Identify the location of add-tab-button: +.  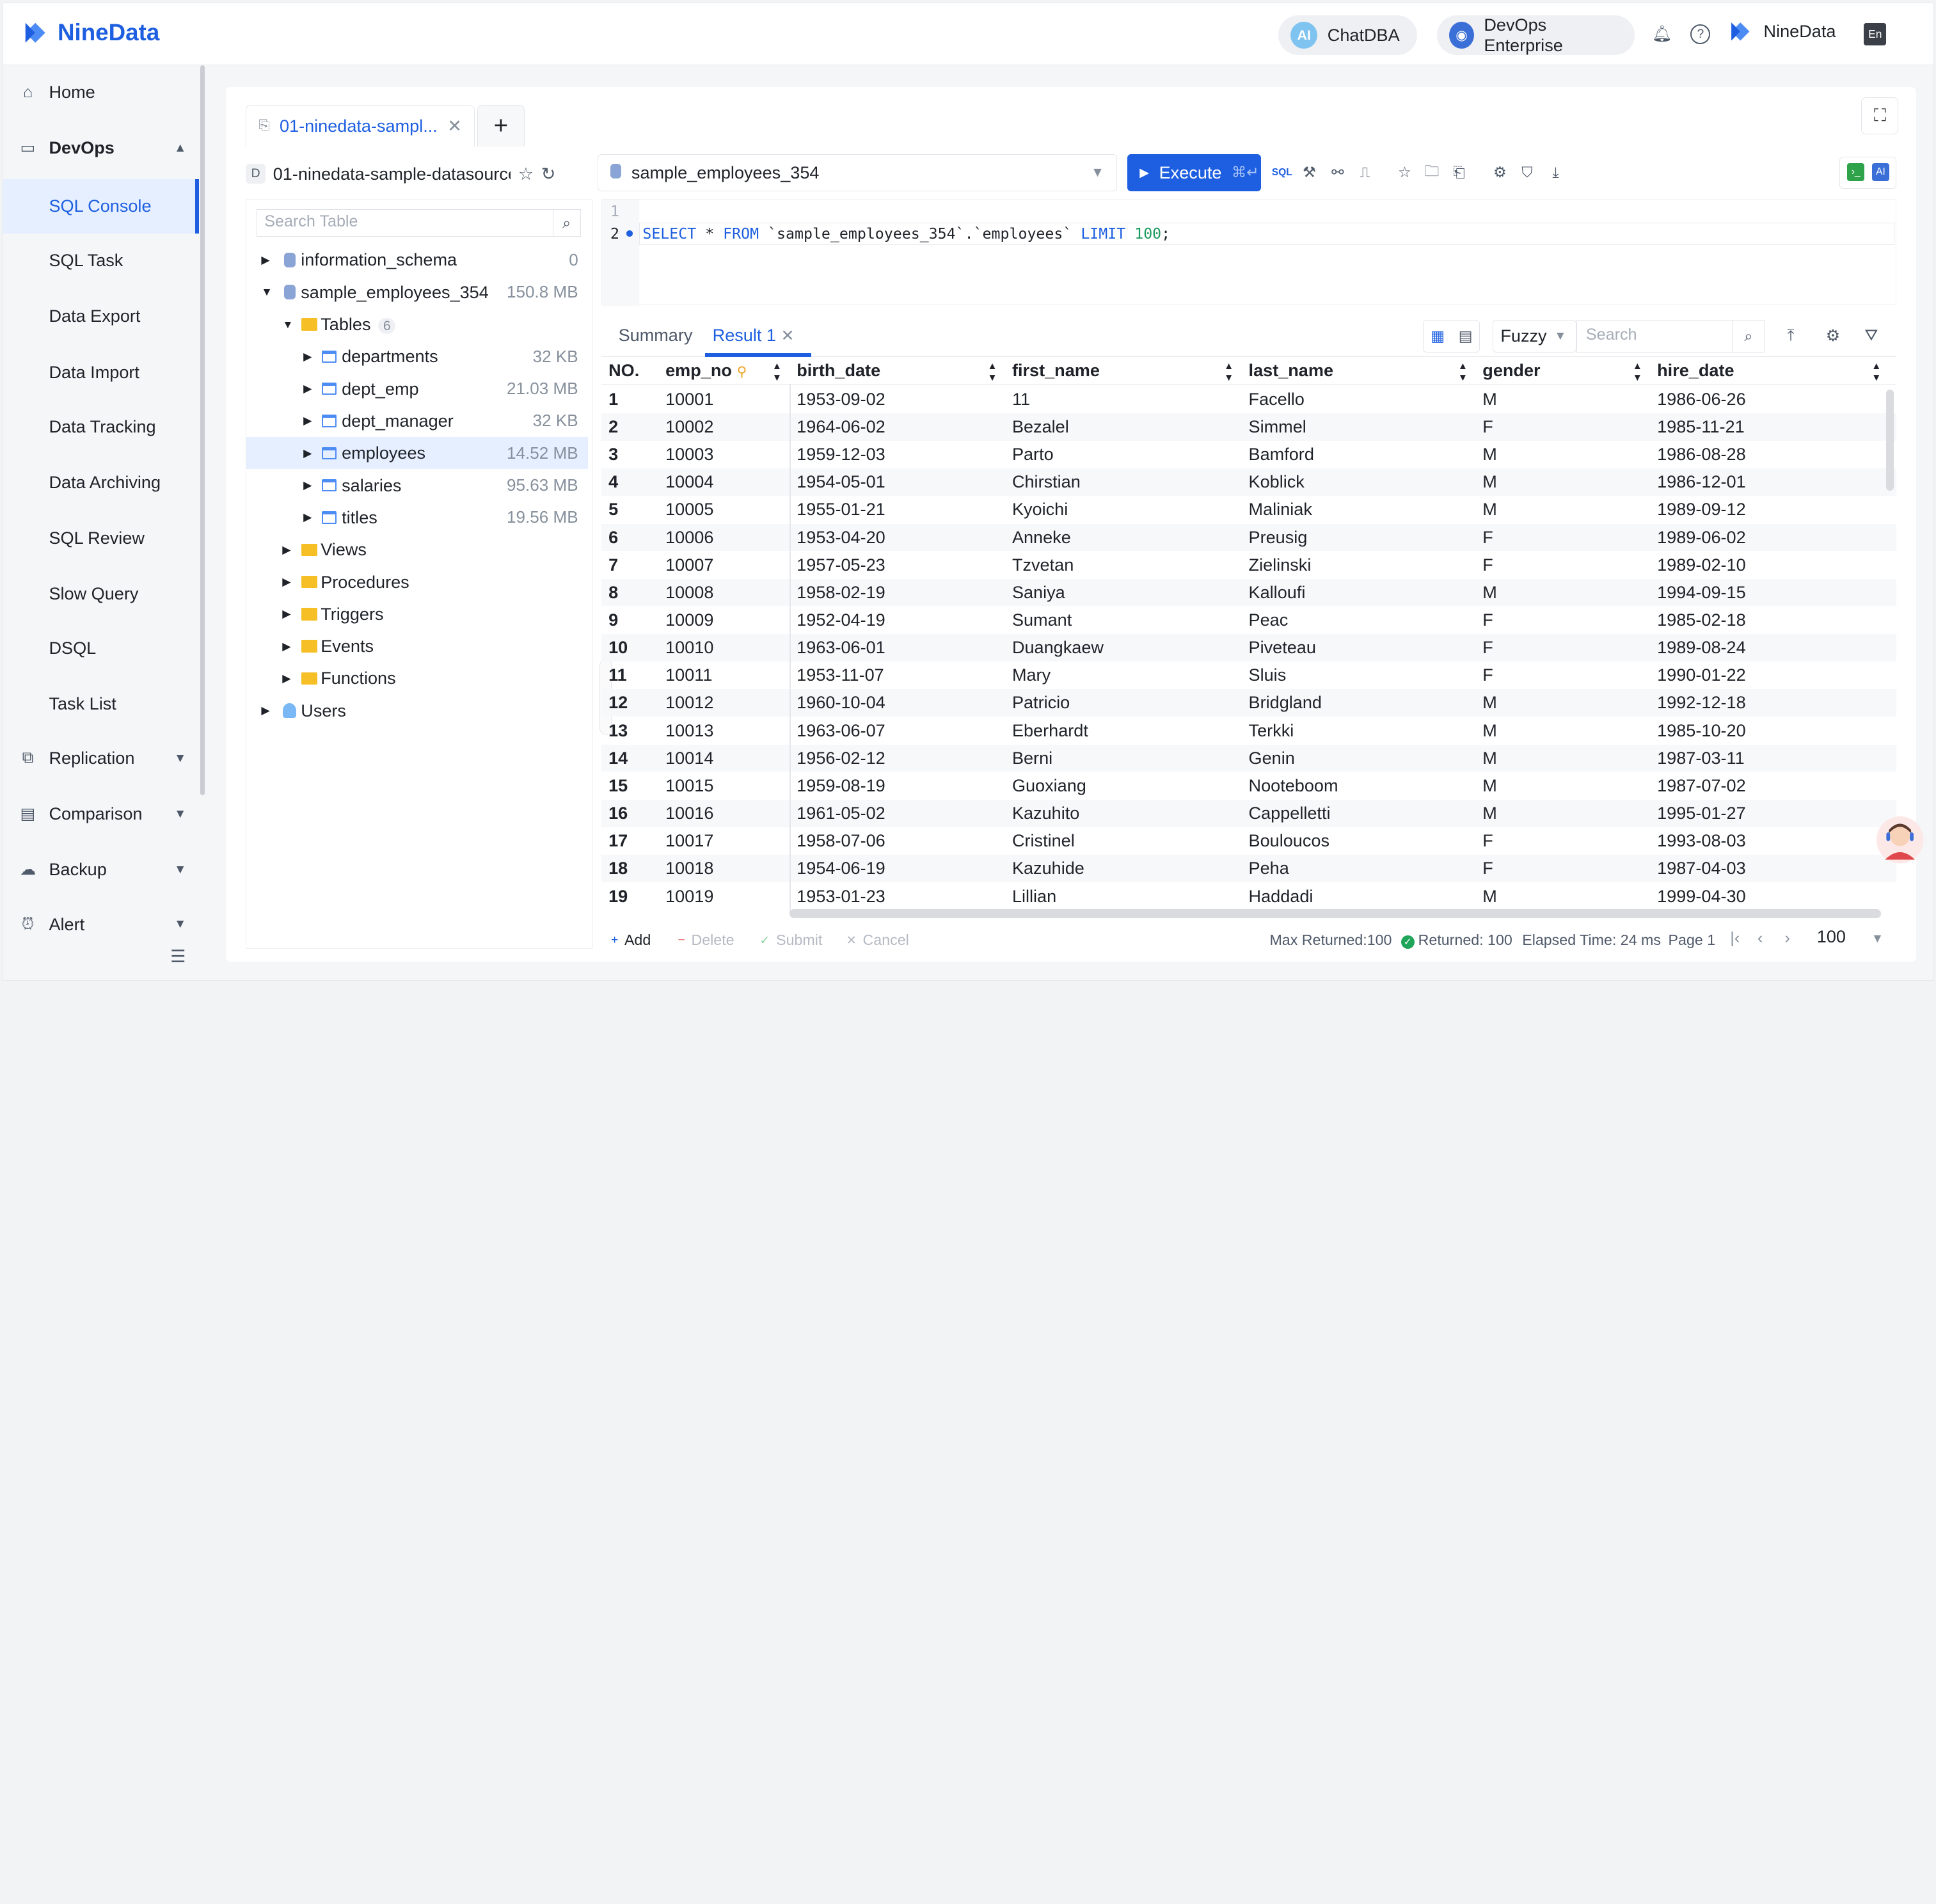
(501, 125).